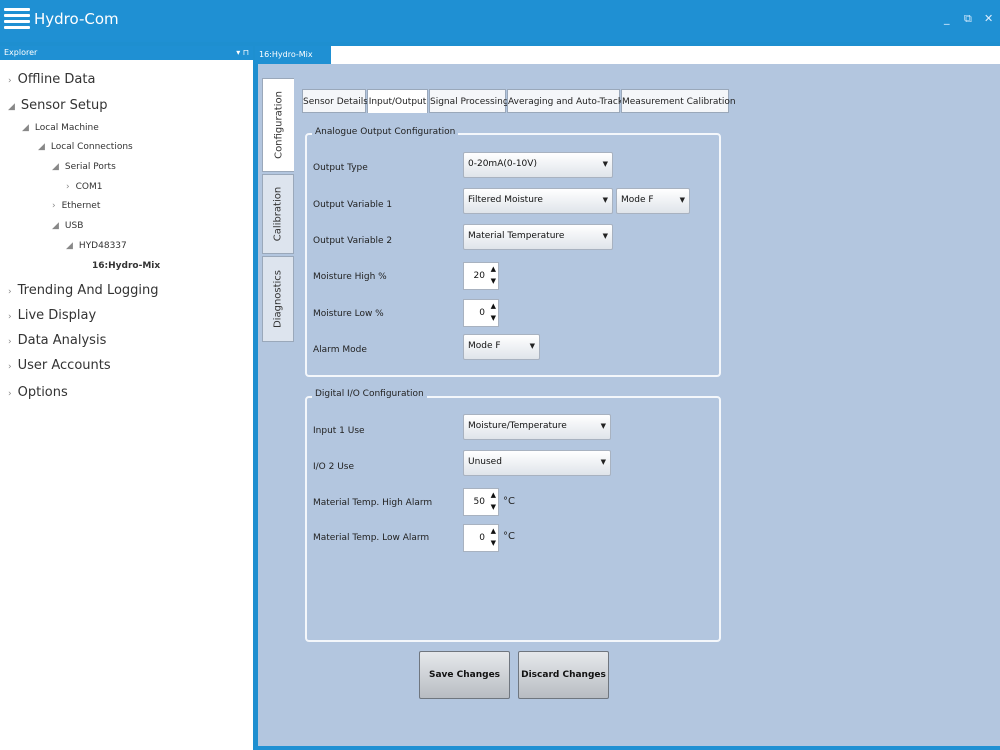  What do you see at coordinates (353, 205) in the screenshot?
I see `output-variable-1-label: Output Variable 1` at bounding box center [353, 205].